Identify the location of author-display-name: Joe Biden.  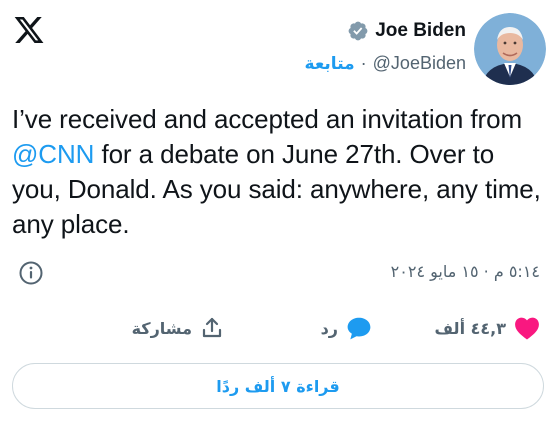
(420, 30).